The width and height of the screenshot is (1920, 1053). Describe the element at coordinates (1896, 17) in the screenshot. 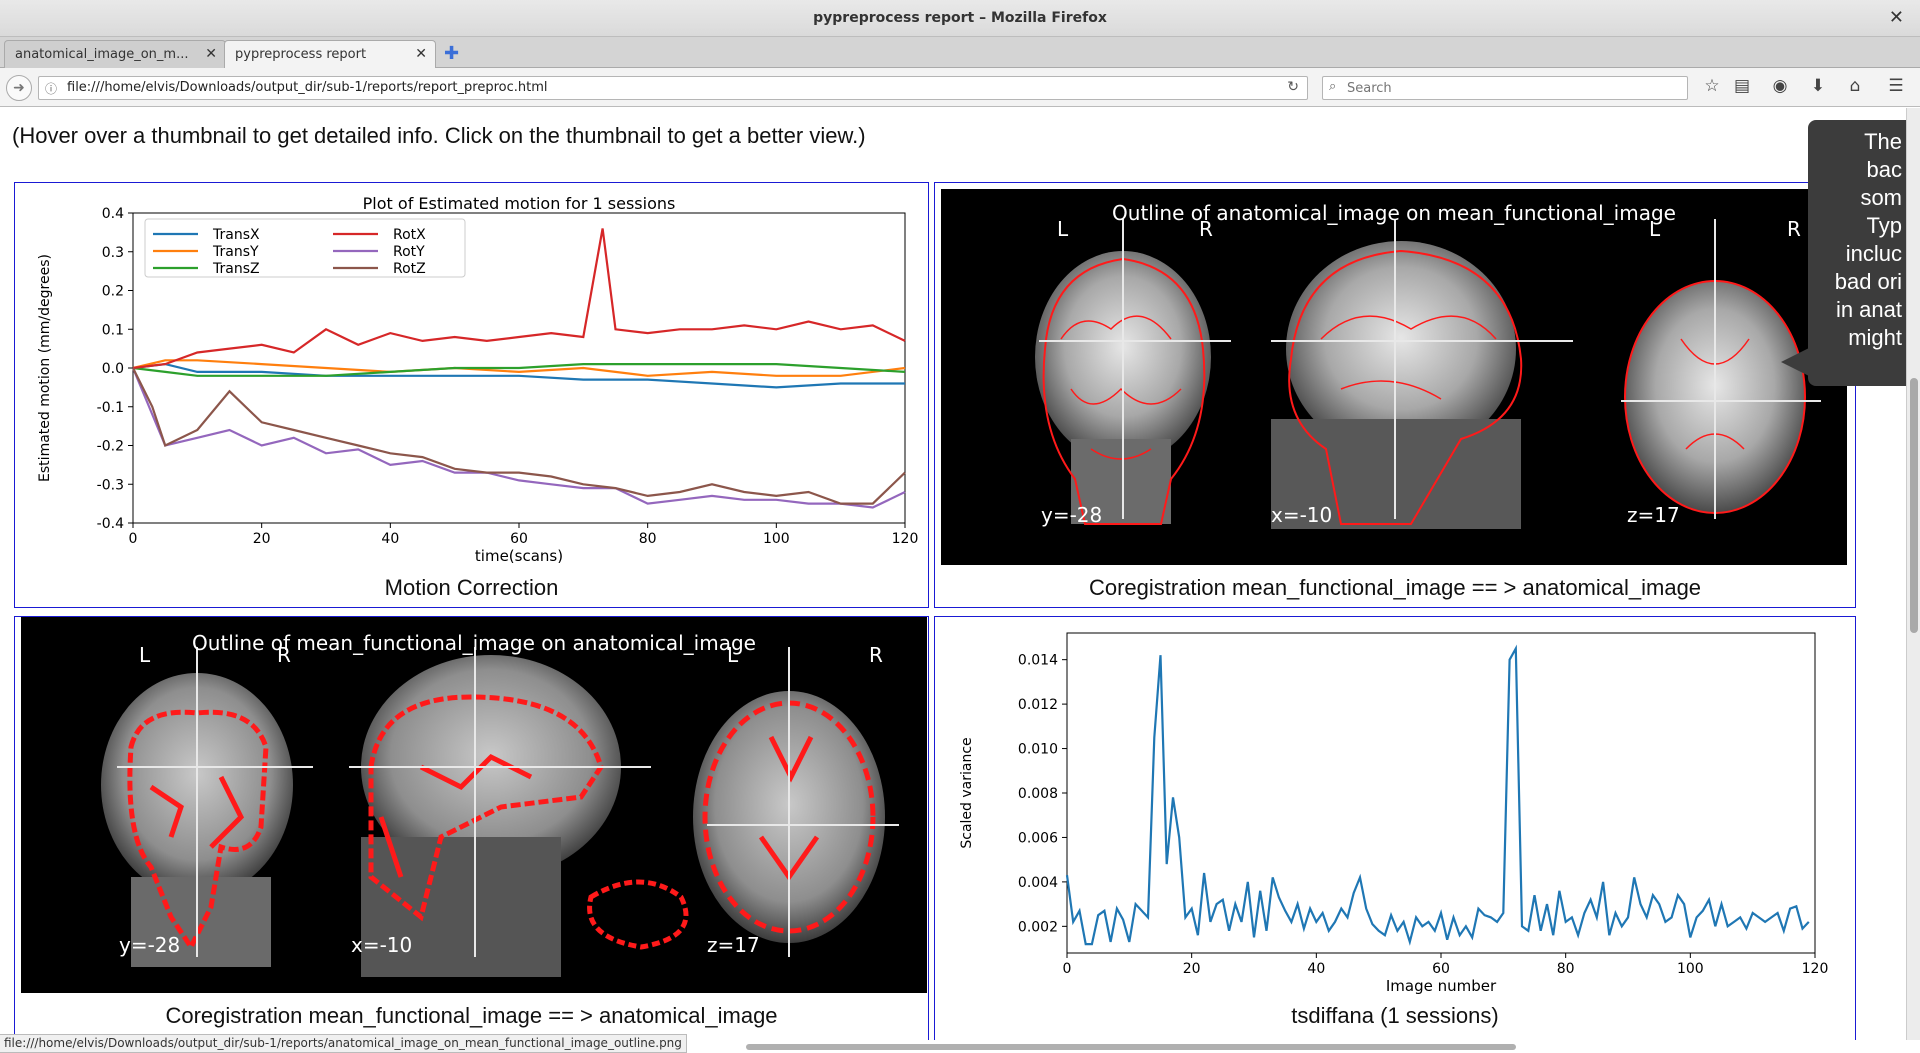

I see `window-close-icon: ✕` at that location.